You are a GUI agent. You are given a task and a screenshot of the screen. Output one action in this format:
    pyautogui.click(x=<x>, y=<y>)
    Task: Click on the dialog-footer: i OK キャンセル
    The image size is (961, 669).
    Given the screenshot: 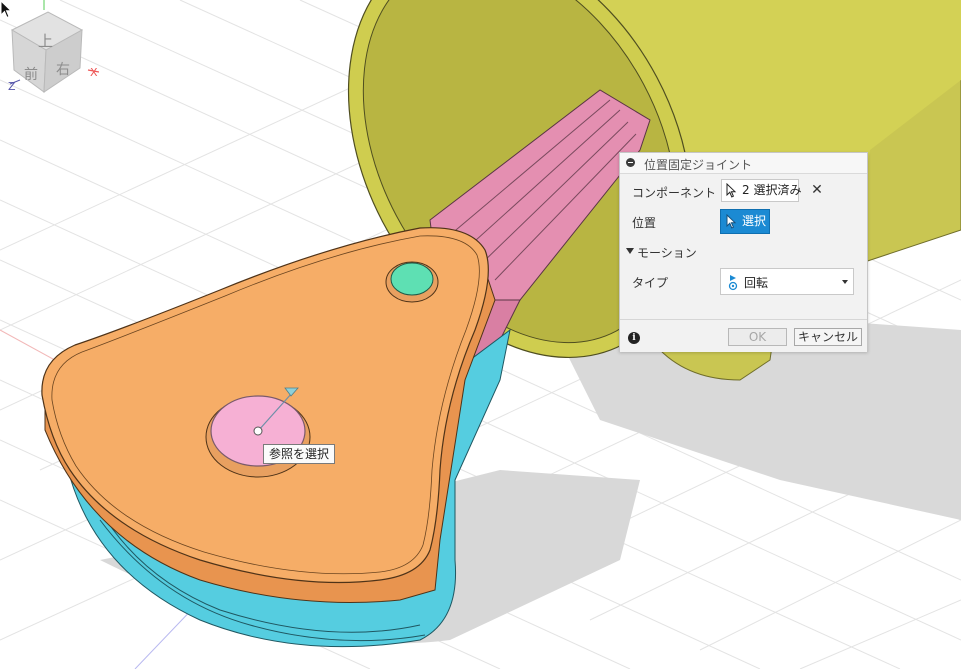 What is the action you would take?
    pyautogui.click(x=743, y=335)
    